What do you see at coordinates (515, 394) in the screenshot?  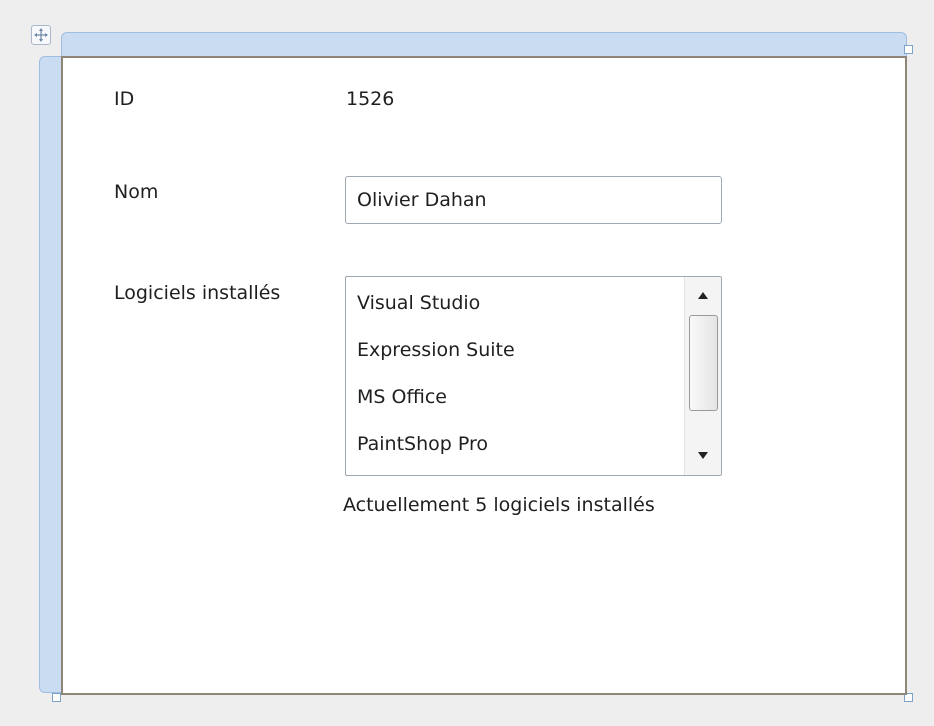 I see `list-item: MS Office` at bounding box center [515, 394].